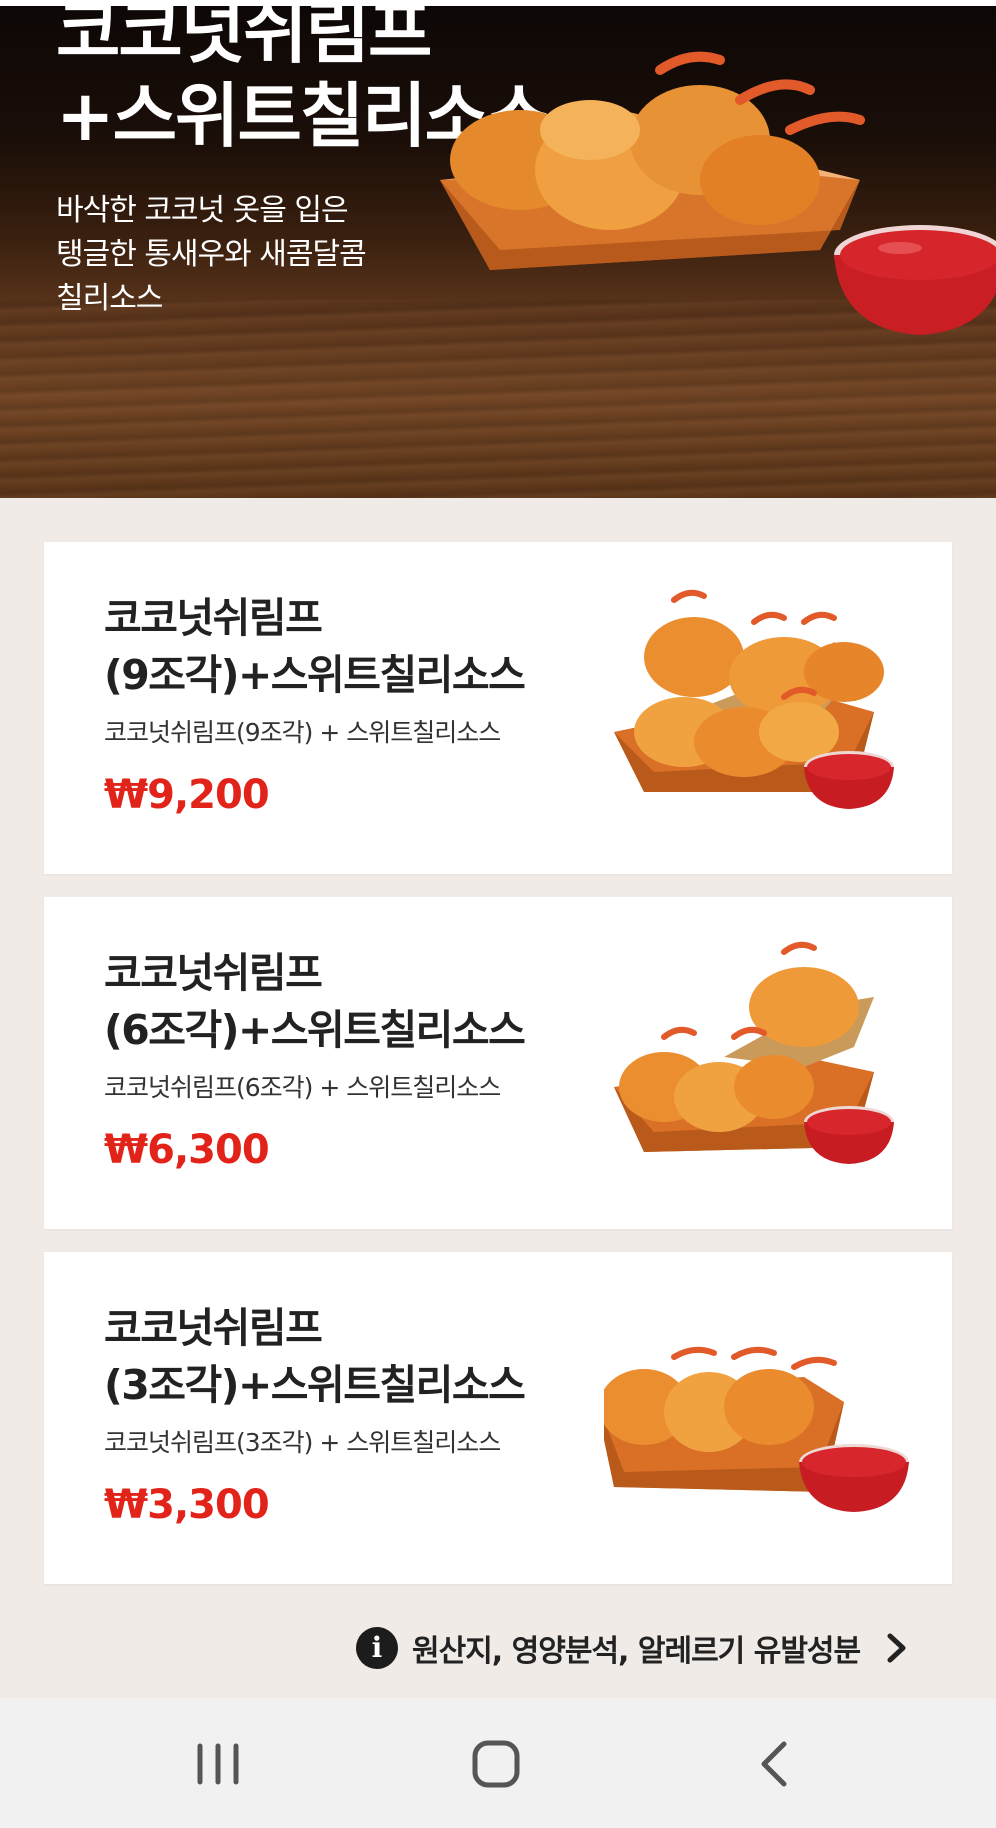  I want to click on product-title: 코코넛쉬림프 (9조각)+스위트칠리소스, so click(334, 647).